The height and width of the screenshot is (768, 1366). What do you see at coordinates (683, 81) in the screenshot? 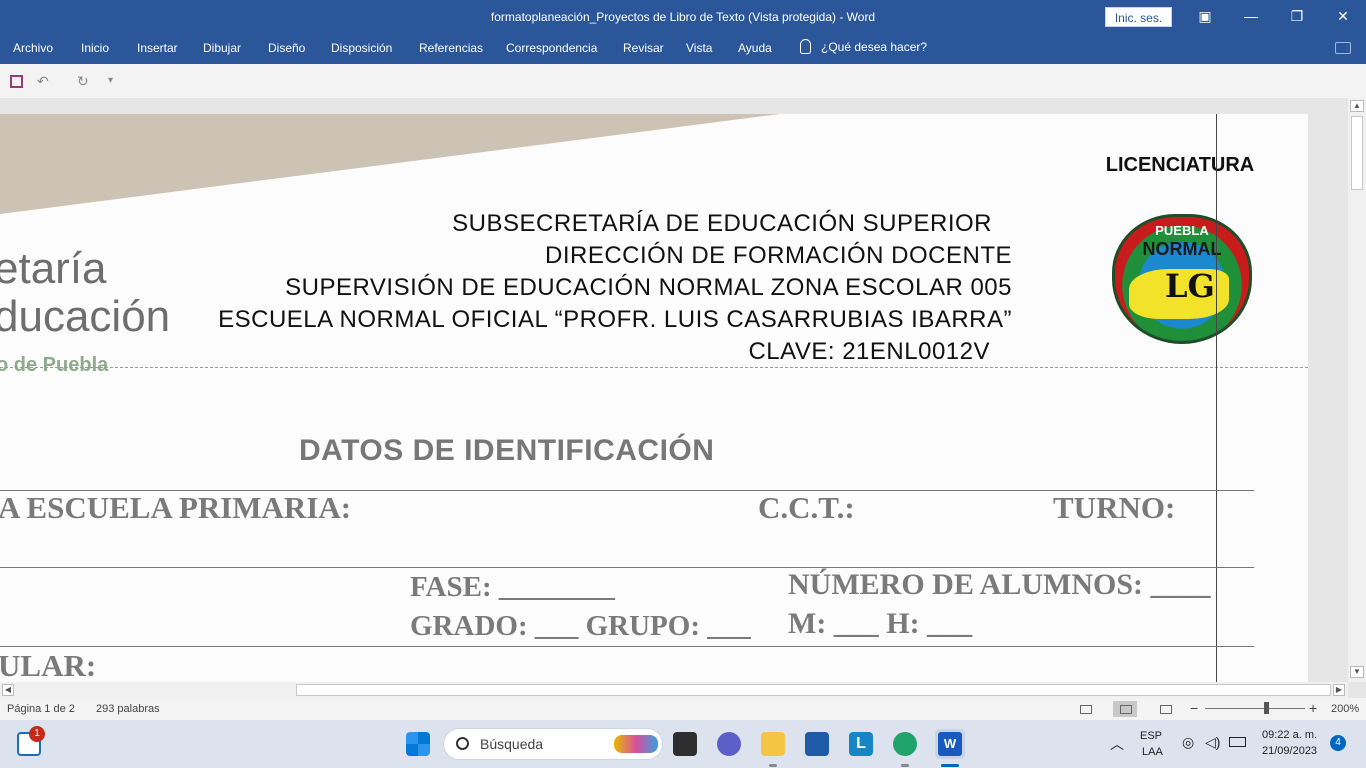
I see `quick-access-toolbar: ↶ ↻ ▾` at bounding box center [683, 81].